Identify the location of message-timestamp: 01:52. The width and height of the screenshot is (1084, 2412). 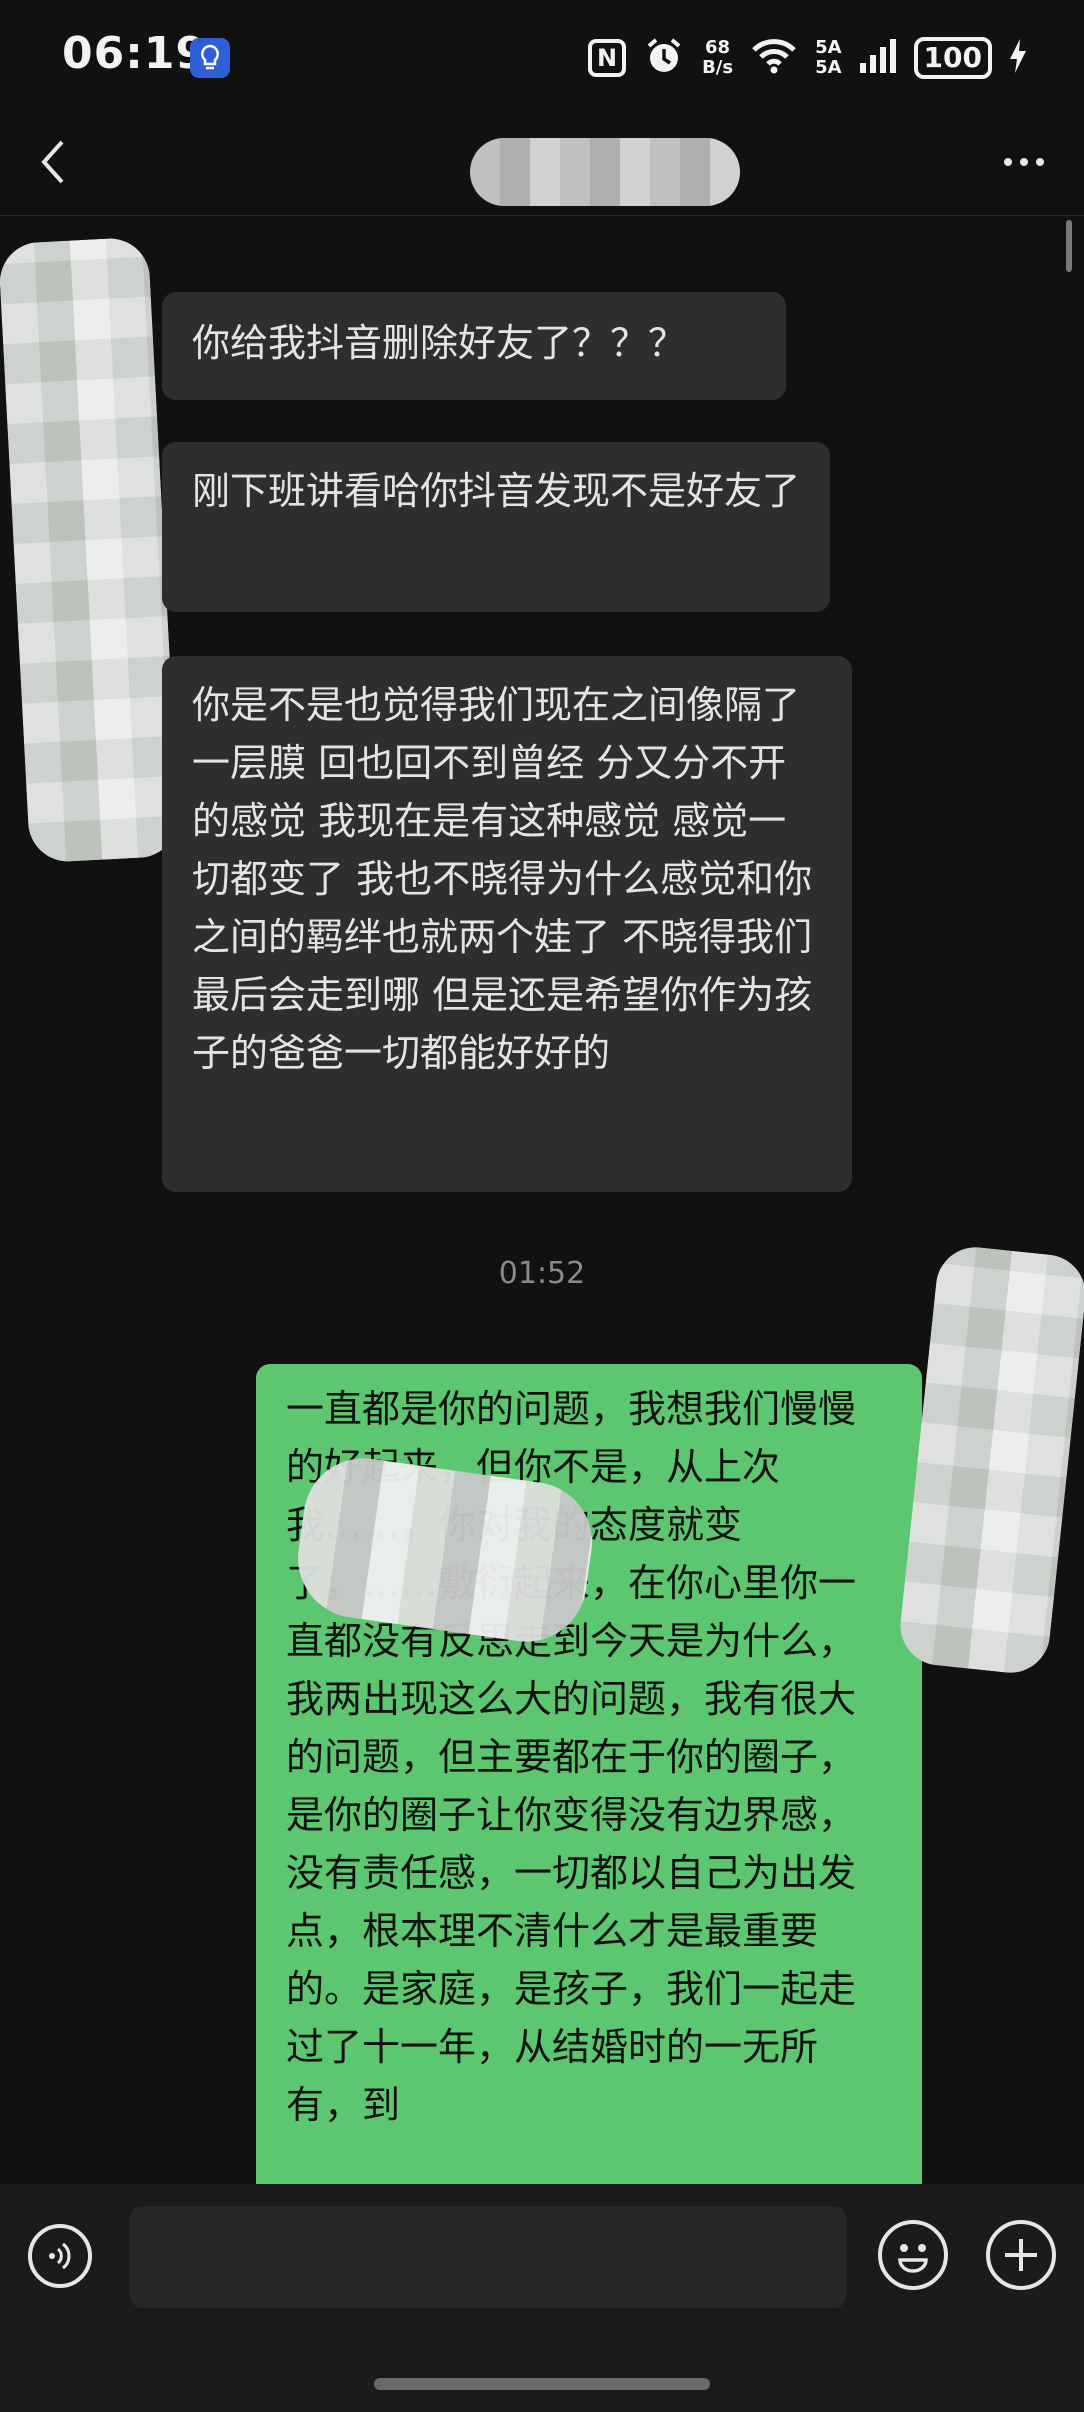
(542, 1273).